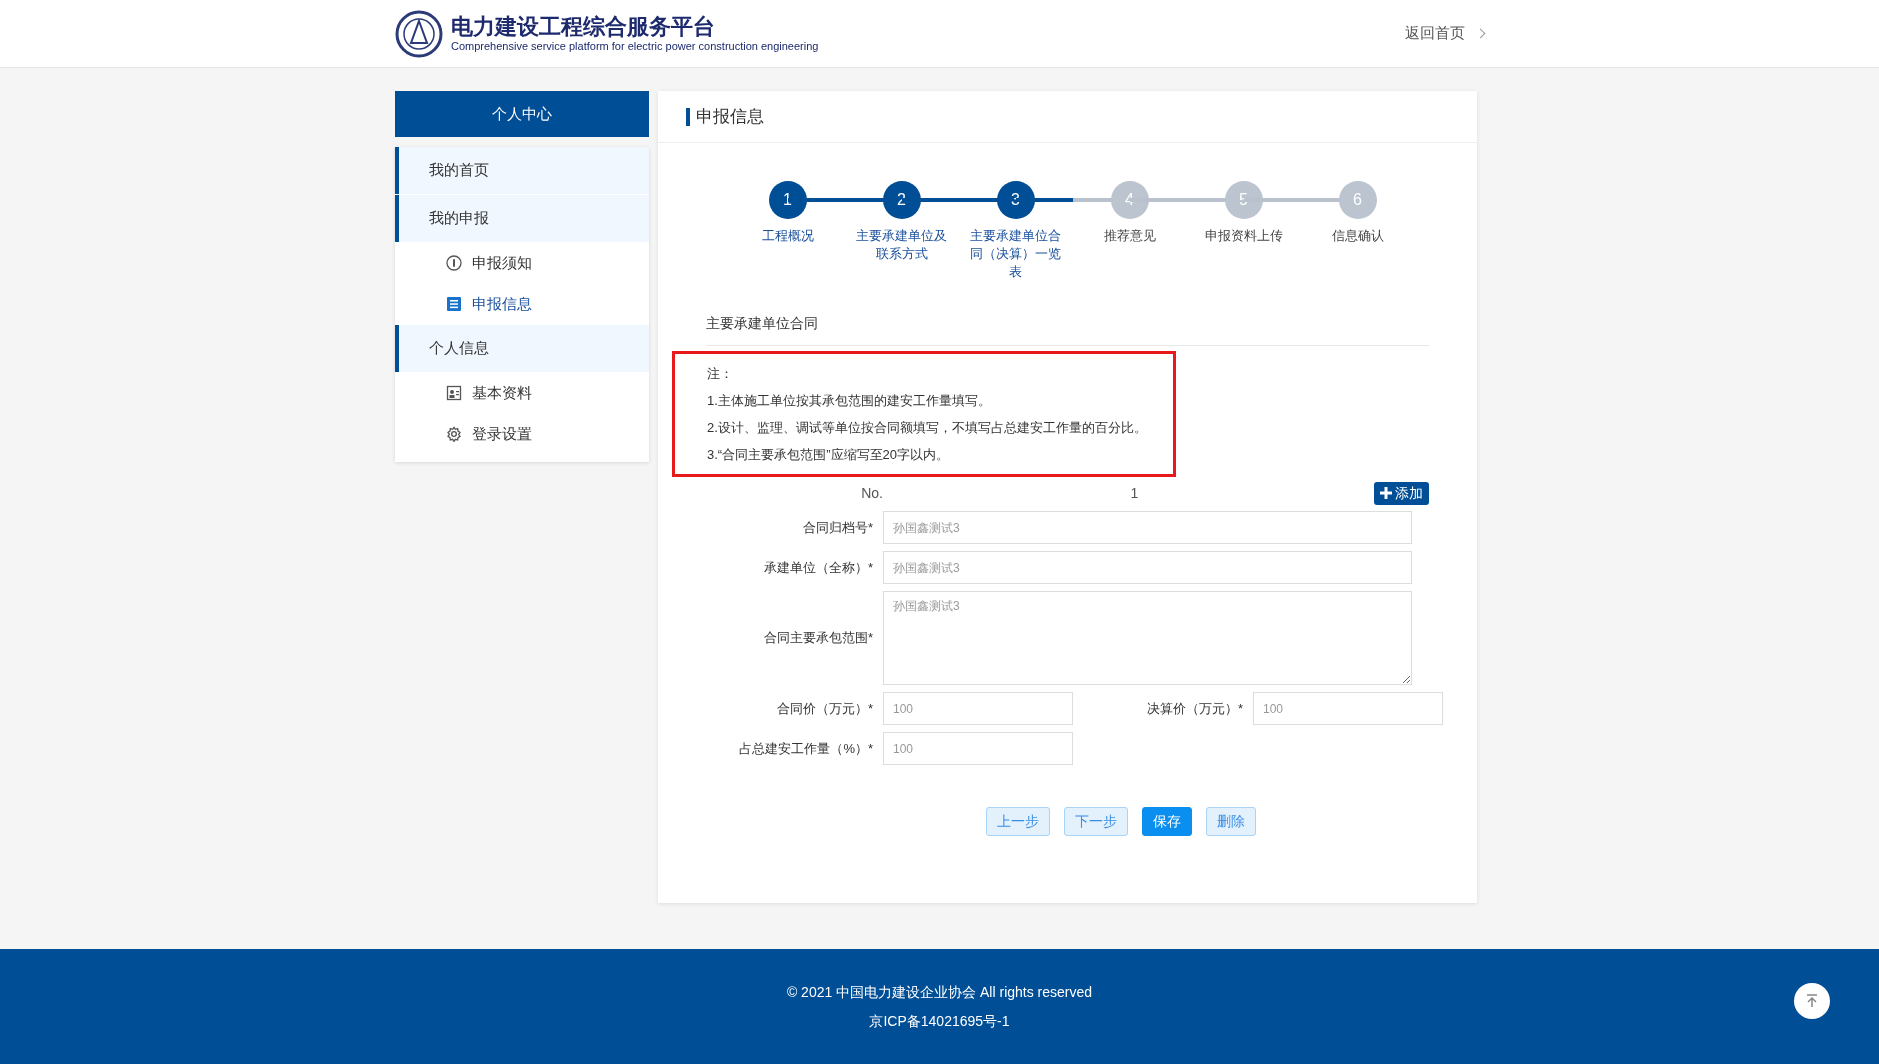 Image resolution: width=1879 pixels, height=1064 pixels. What do you see at coordinates (454, 304) in the screenshot?
I see `list-icon` at bounding box center [454, 304].